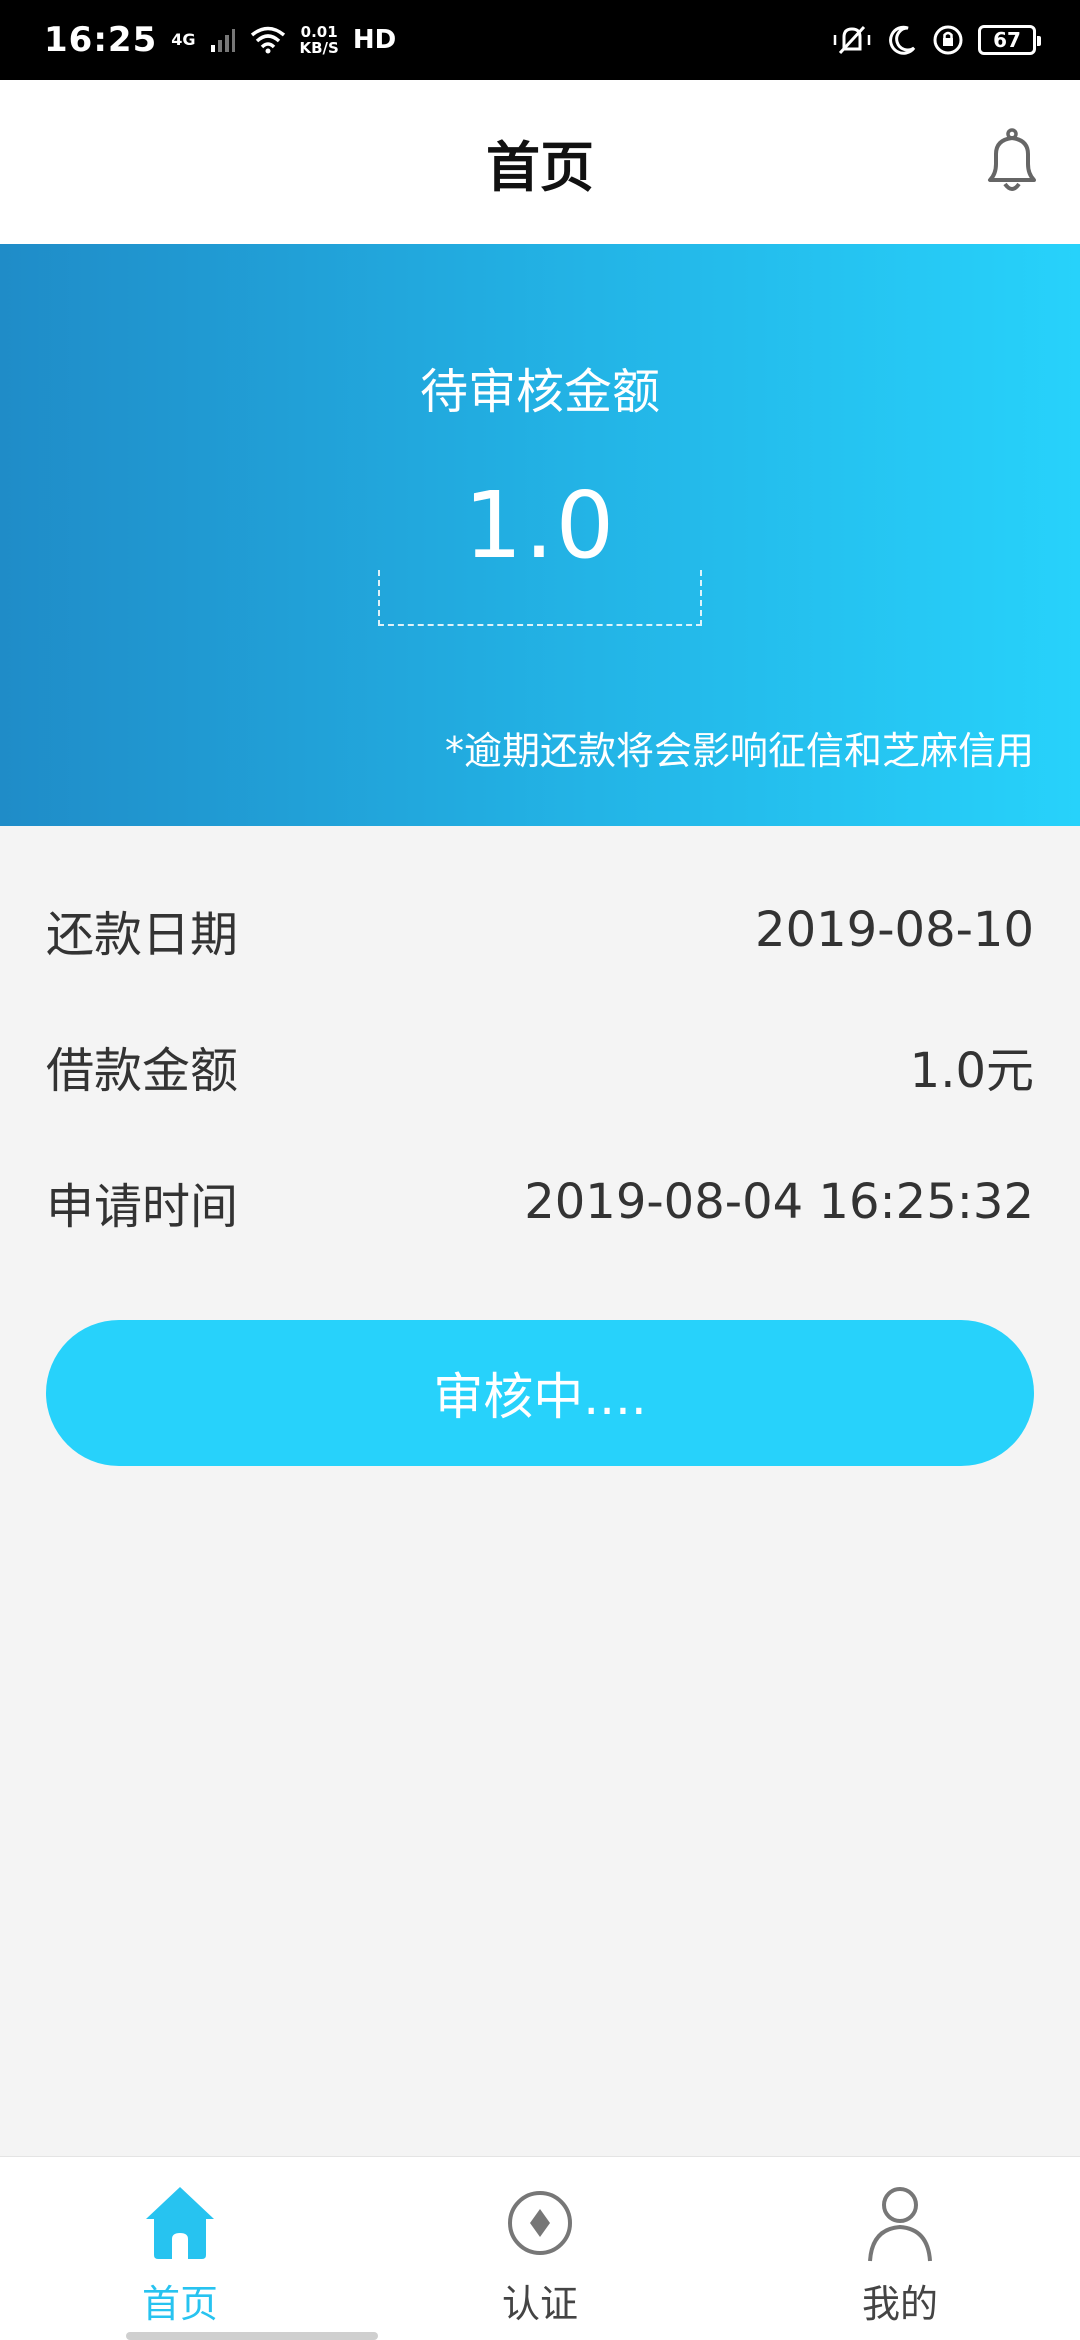 Image resolution: width=1080 pixels, height=2340 pixels. Describe the element at coordinates (142, 935) in the screenshot. I see `info-label: 还款日期` at that location.